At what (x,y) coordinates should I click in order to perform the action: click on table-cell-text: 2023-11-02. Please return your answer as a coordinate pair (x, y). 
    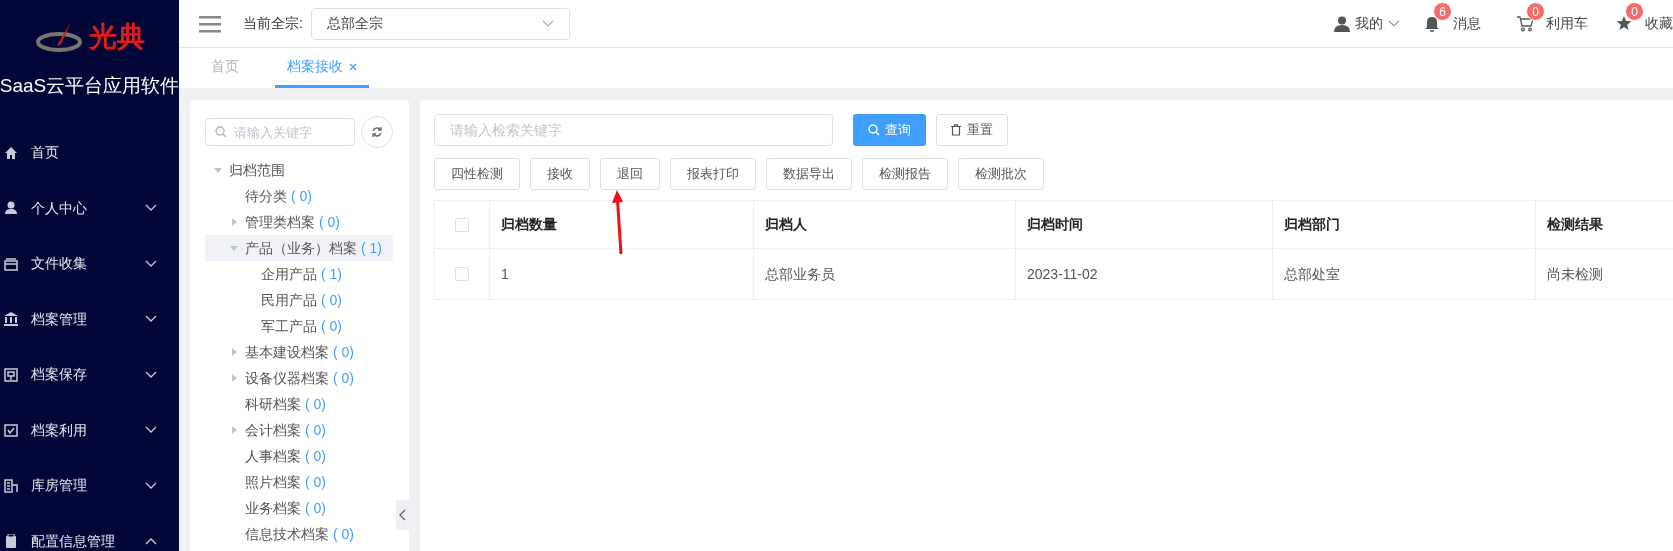
    Looking at the image, I should click on (1062, 274).